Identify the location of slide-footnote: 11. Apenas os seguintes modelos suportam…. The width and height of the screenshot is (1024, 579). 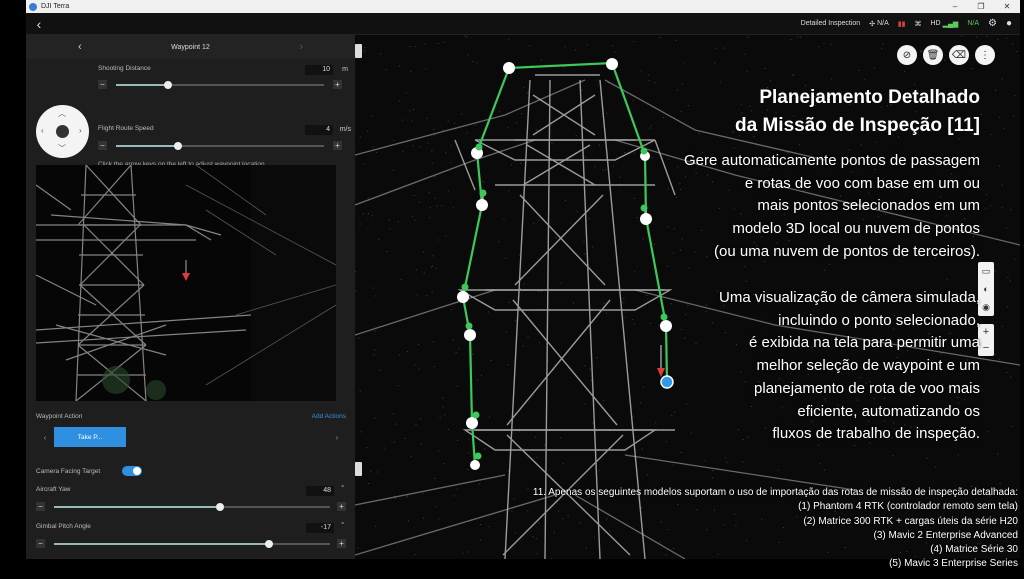
(738, 529).